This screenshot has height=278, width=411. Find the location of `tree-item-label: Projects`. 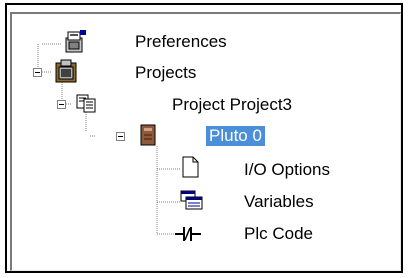

tree-item-label: Projects is located at coordinates (165, 73).